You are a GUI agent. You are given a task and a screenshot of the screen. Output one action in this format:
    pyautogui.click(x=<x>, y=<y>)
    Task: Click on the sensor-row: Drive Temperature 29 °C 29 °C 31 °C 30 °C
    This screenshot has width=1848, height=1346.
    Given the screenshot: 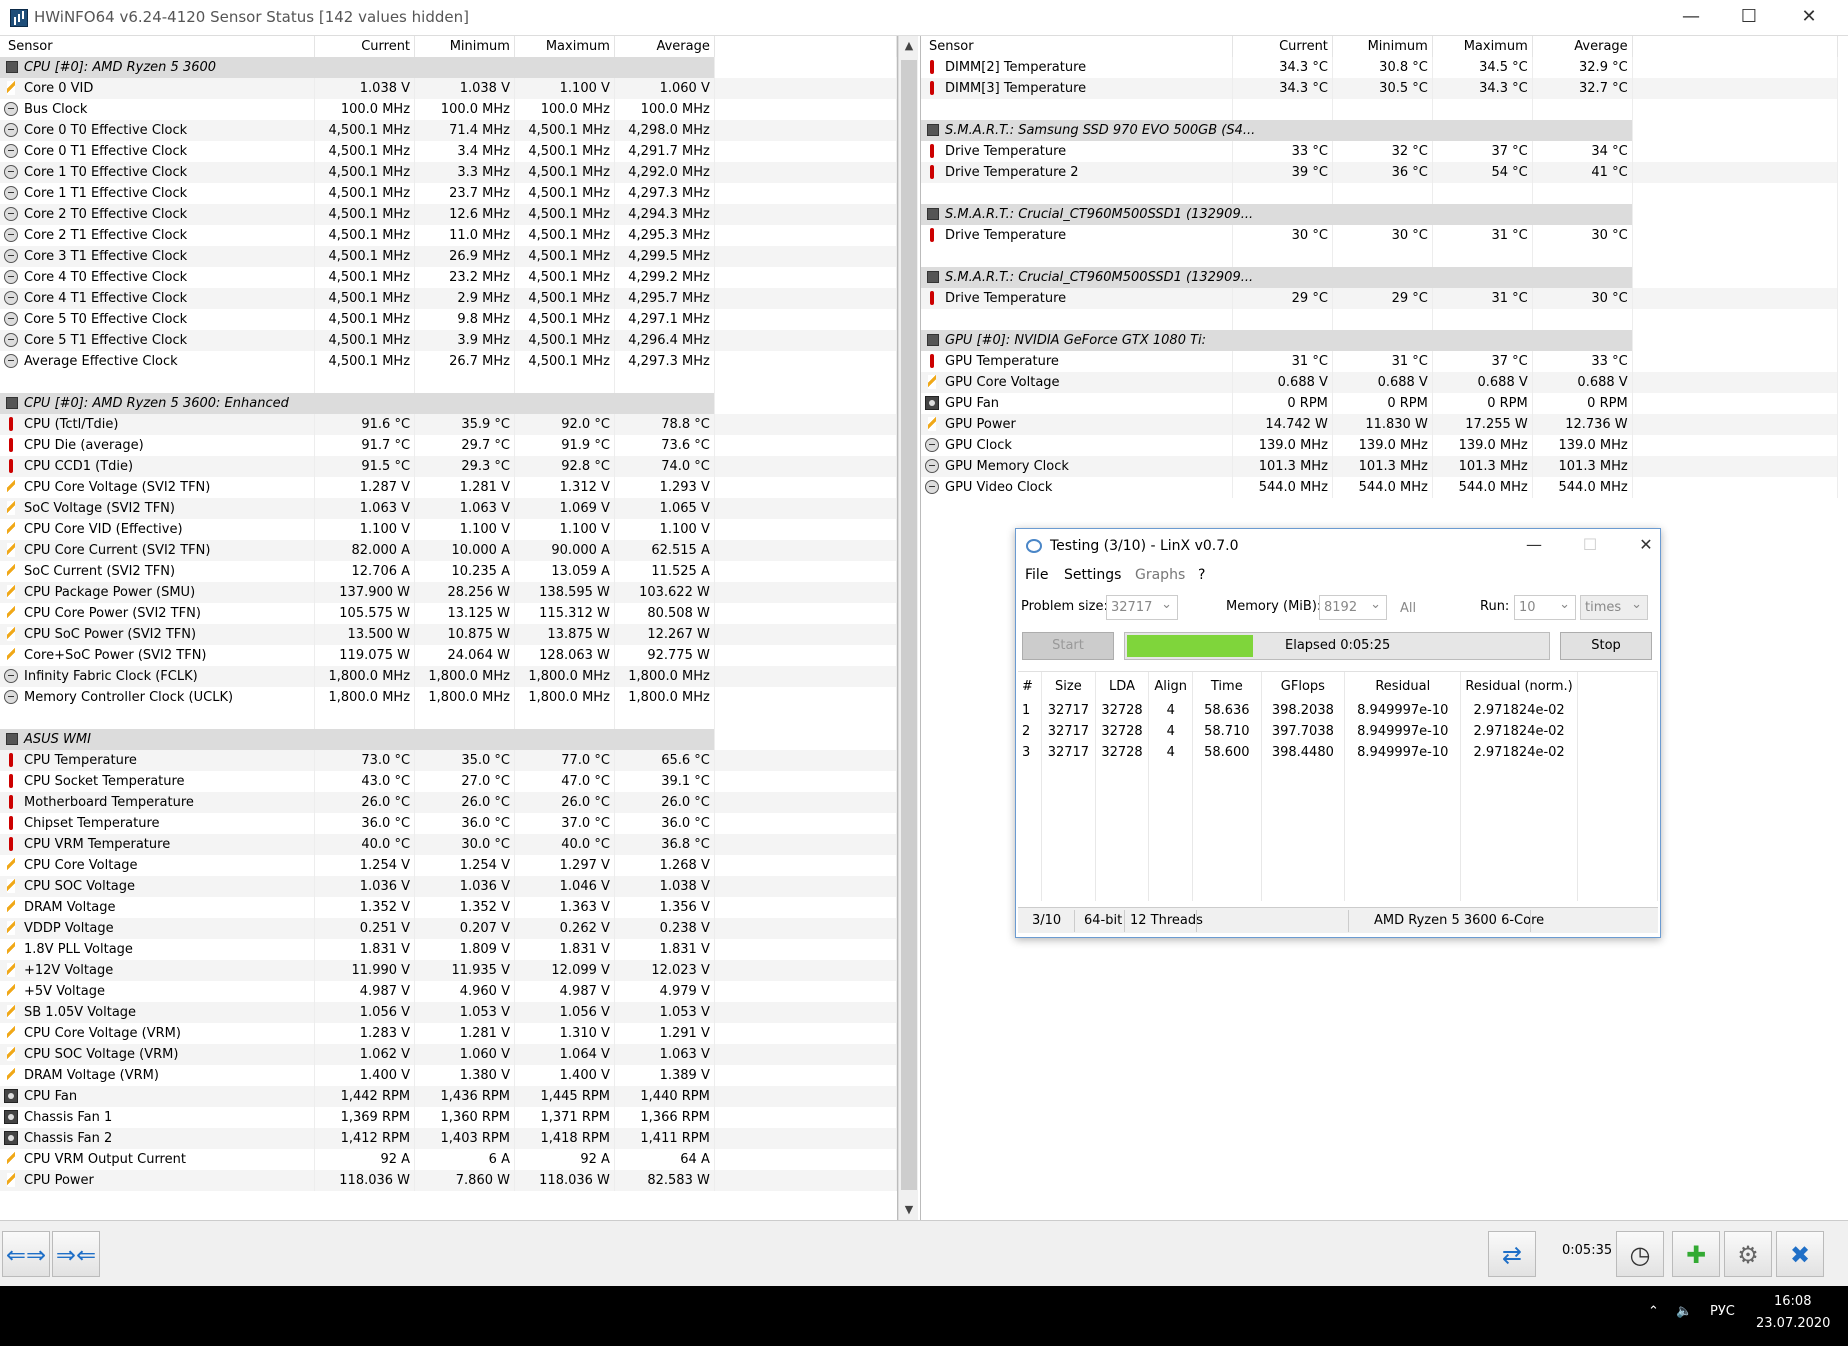 What is the action you would take?
    pyautogui.click(x=1379, y=298)
    